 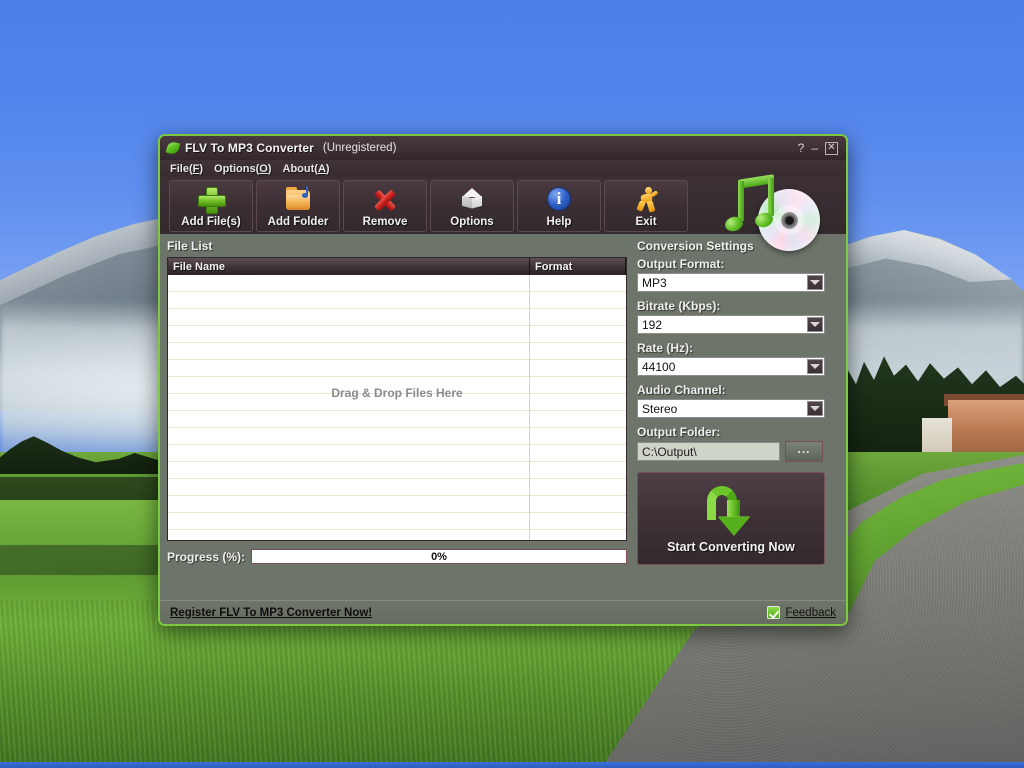 What do you see at coordinates (321, 168) in the screenshot?
I see `menu-about-accel: A` at bounding box center [321, 168].